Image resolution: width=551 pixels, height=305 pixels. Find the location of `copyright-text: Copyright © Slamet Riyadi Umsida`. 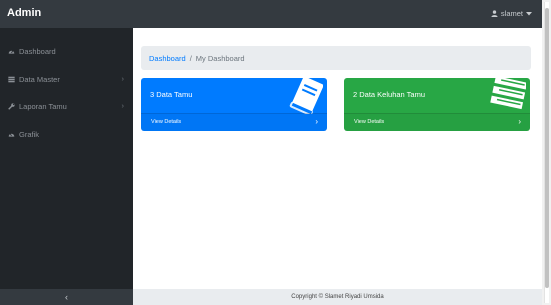

copyright-text: Copyright © Slamet Riyadi Umsida is located at coordinates (337, 297).